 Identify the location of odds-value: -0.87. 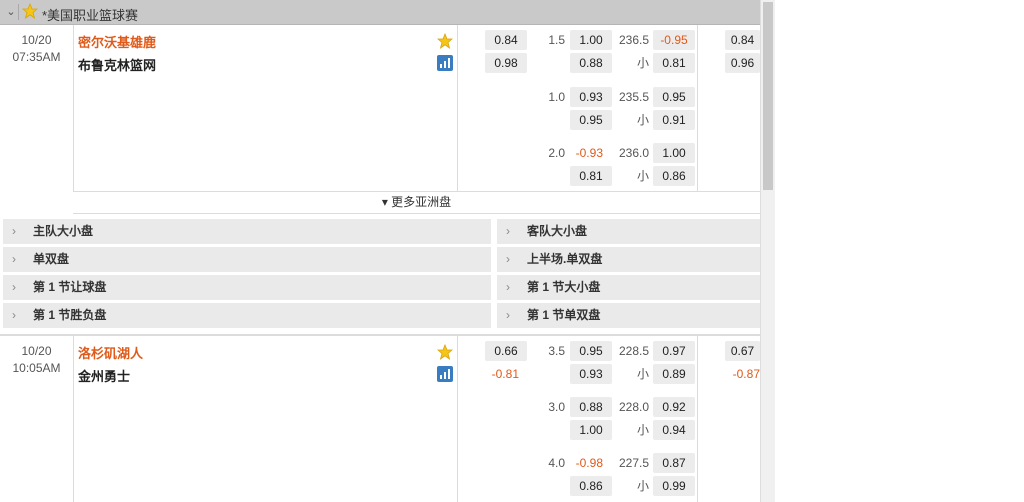
(742, 374).